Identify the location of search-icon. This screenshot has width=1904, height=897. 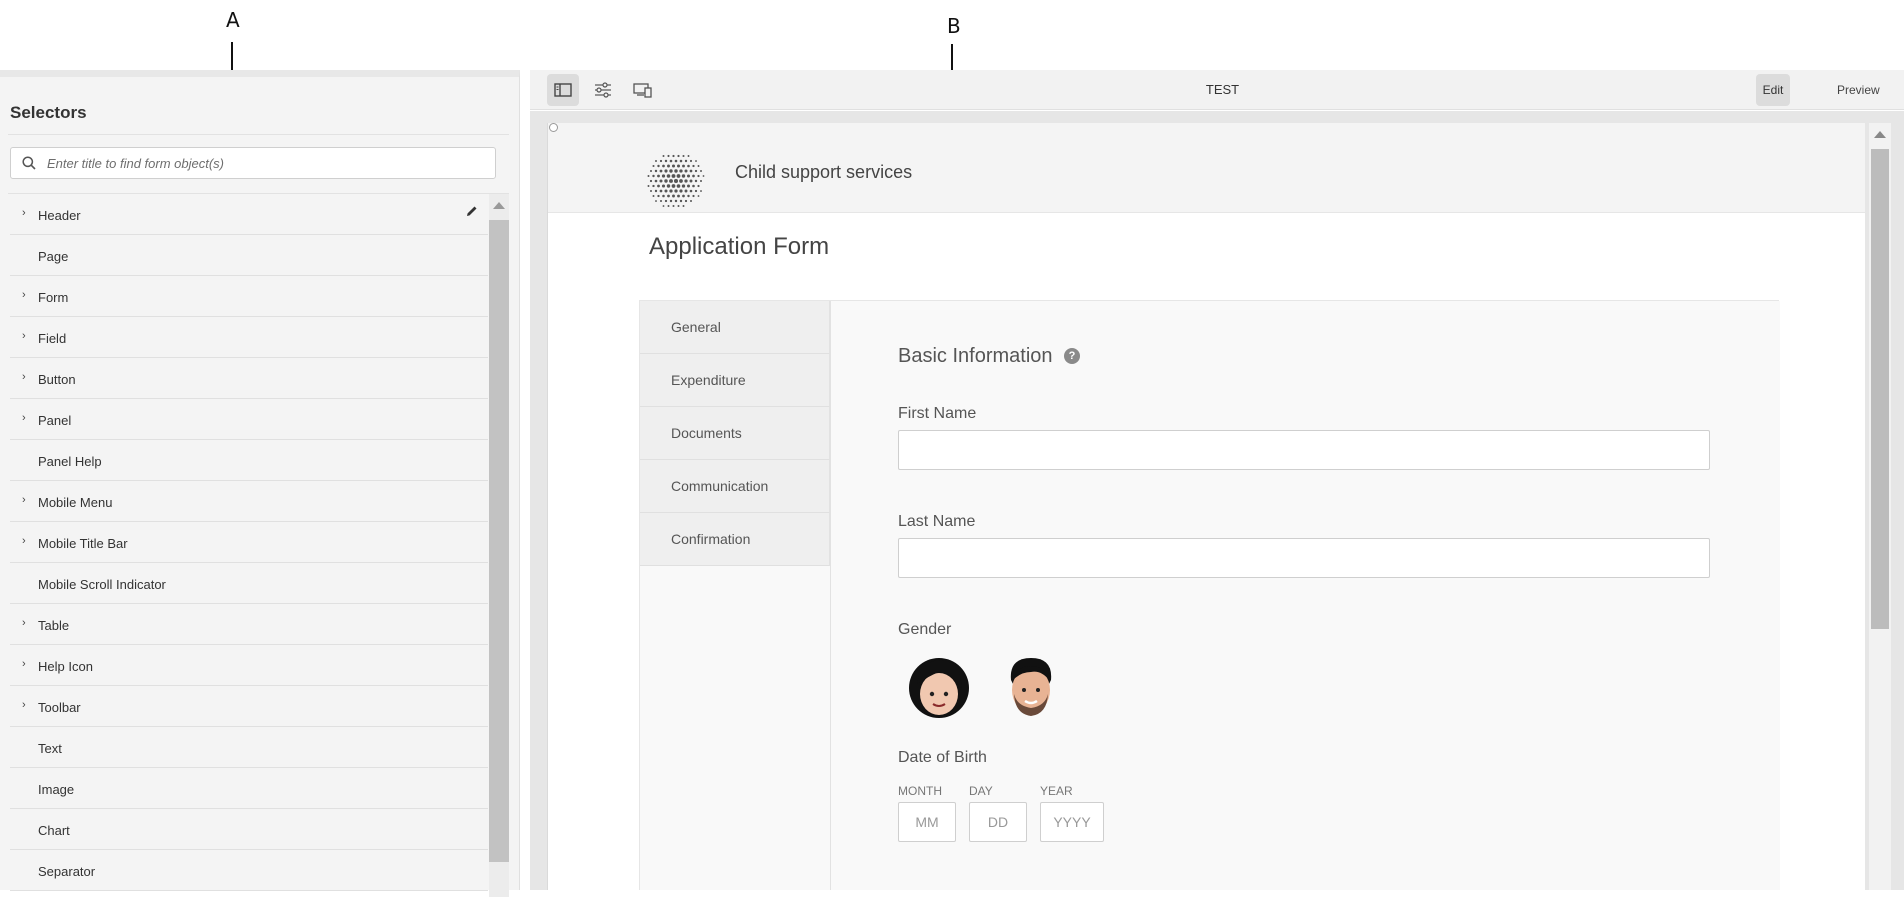
(29, 163).